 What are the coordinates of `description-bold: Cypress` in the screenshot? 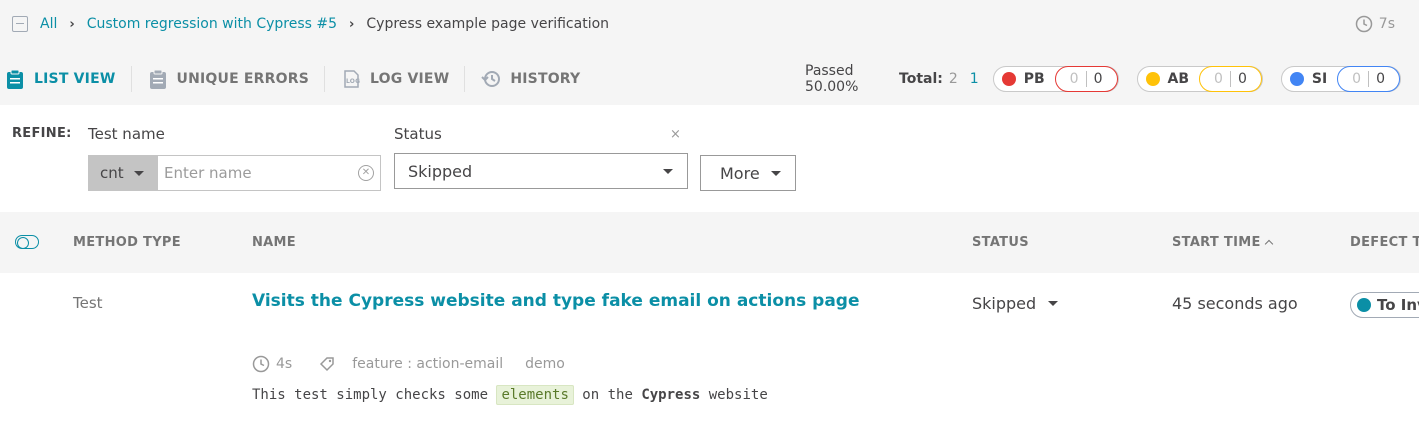 It's located at (671, 395).